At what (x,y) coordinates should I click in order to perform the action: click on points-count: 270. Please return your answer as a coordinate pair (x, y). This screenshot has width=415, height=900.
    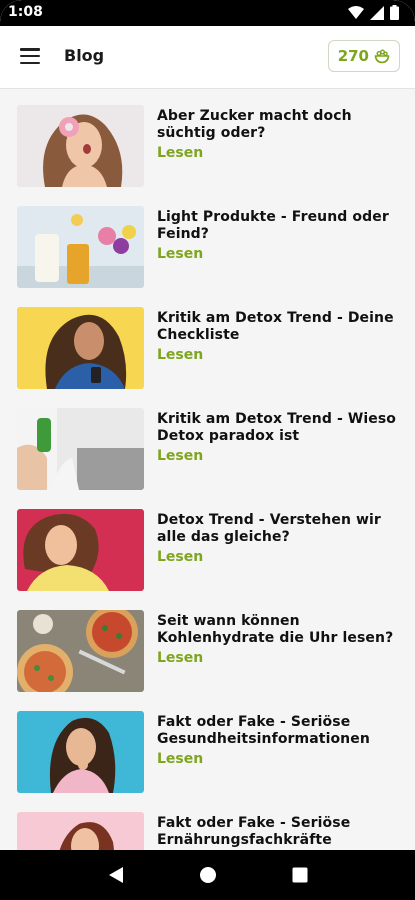
    Looking at the image, I should click on (353, 56).